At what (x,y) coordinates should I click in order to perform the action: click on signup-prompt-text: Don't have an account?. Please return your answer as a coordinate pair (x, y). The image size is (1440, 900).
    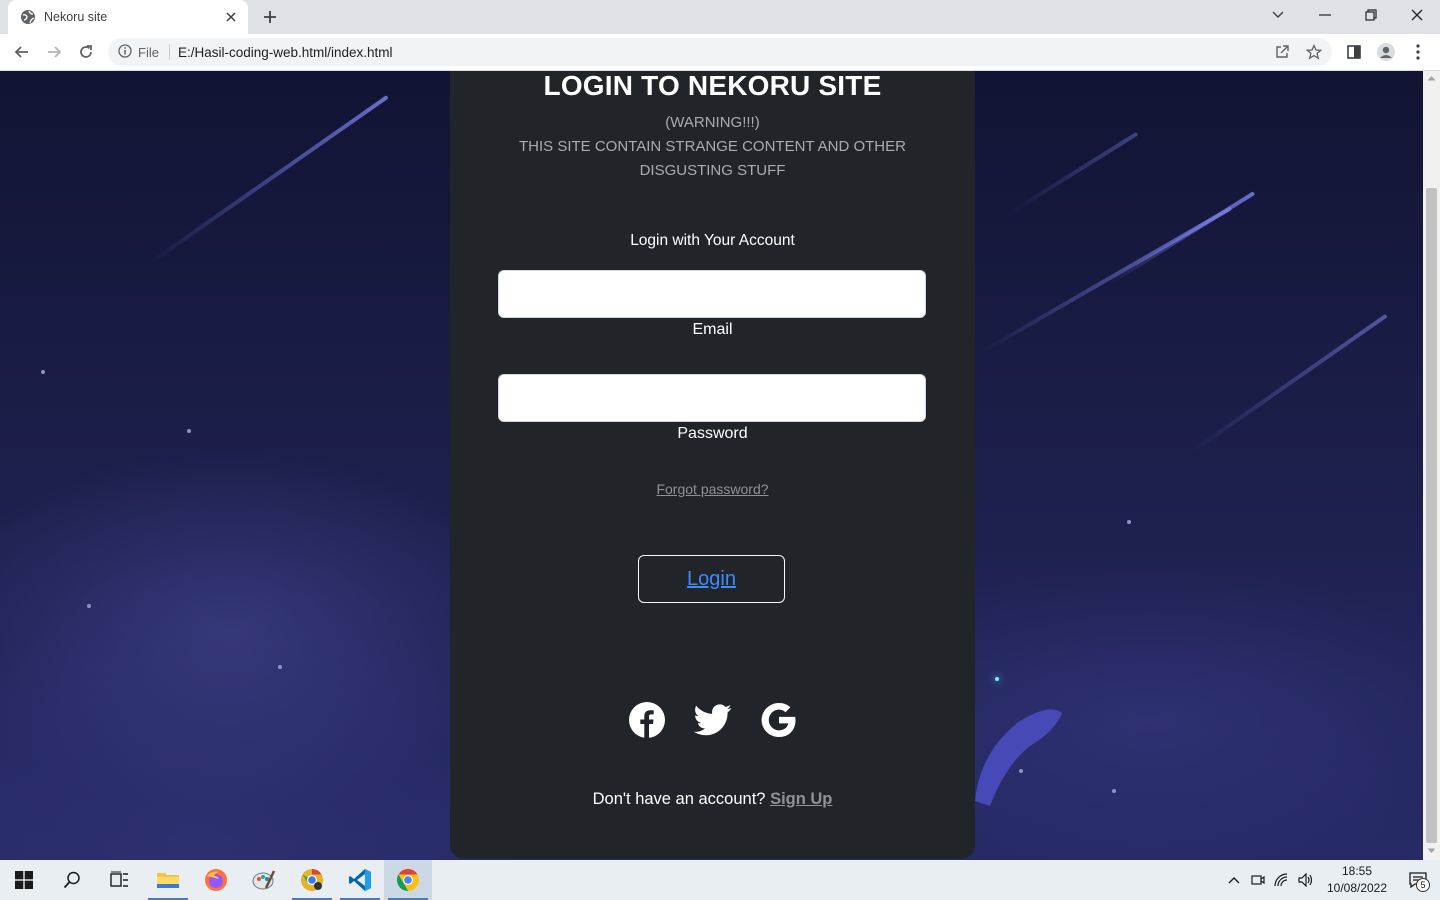
    Looking at the image, I should click on (679, 799).